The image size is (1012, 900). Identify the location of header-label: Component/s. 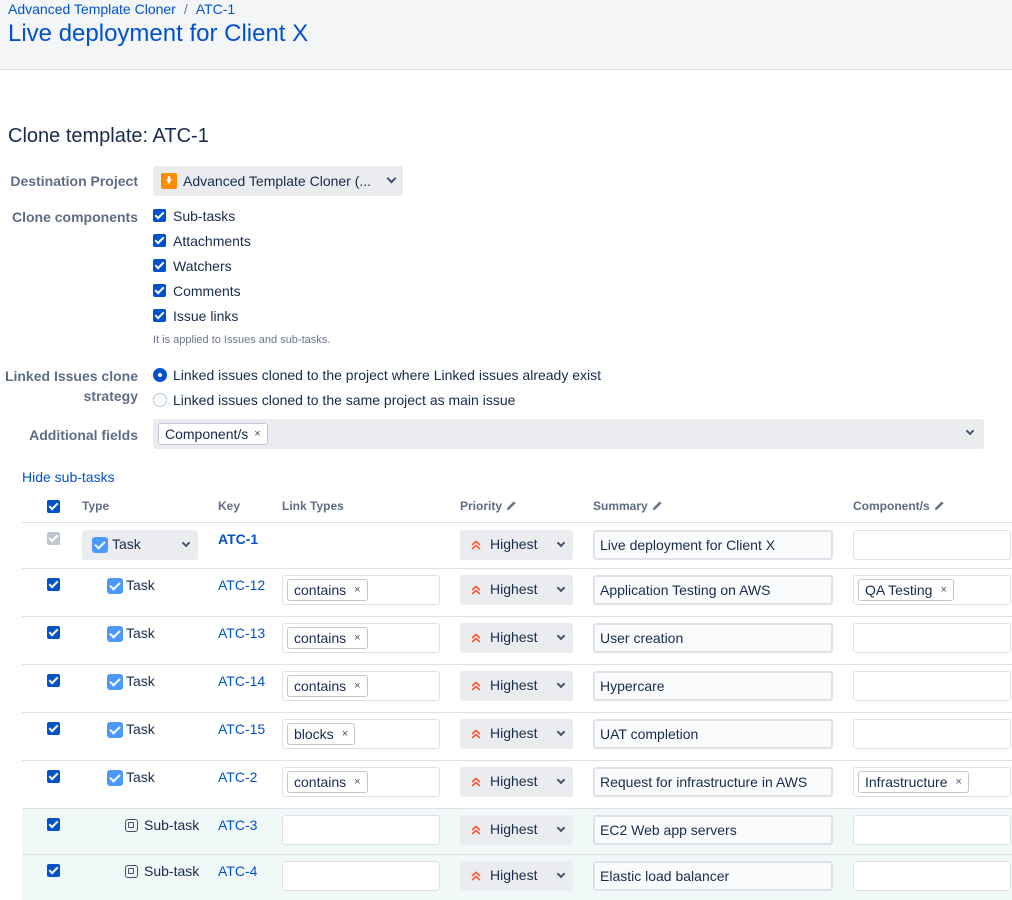
(891, 506).